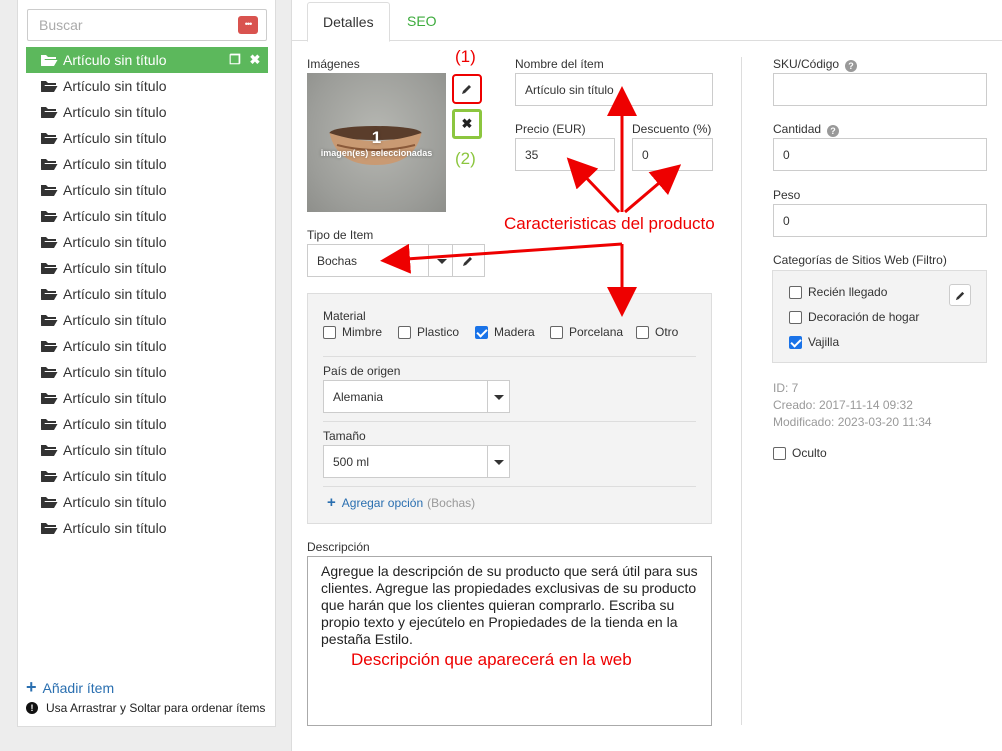 The width and height of the screenshot is (1002, 751). What do you see at coordinates (248, 25) in the screenshot?
I see `password-manager-icon: •••` at bounding box center [248, 25].